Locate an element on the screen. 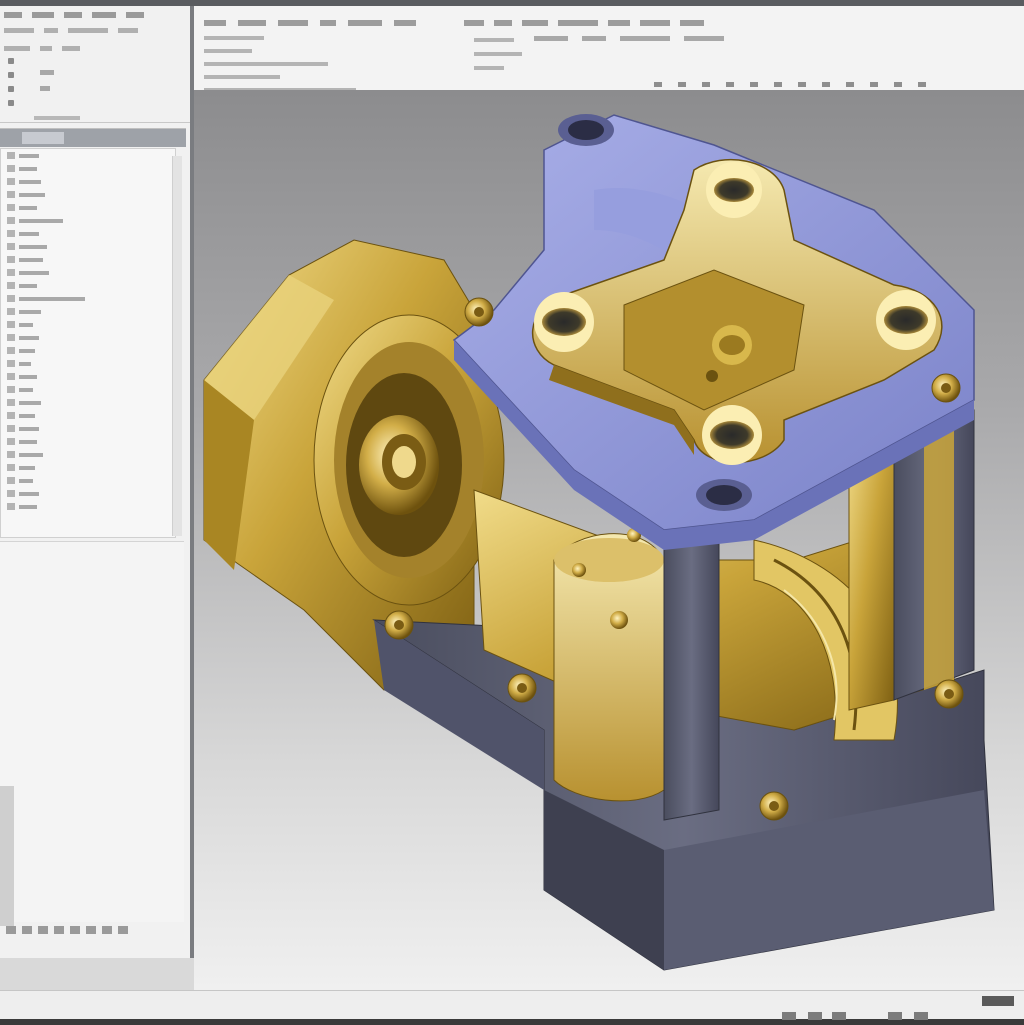 The height and width of the screenshot is (1025, 1024). feature-tree-tab is located at coordinates (43, 138).